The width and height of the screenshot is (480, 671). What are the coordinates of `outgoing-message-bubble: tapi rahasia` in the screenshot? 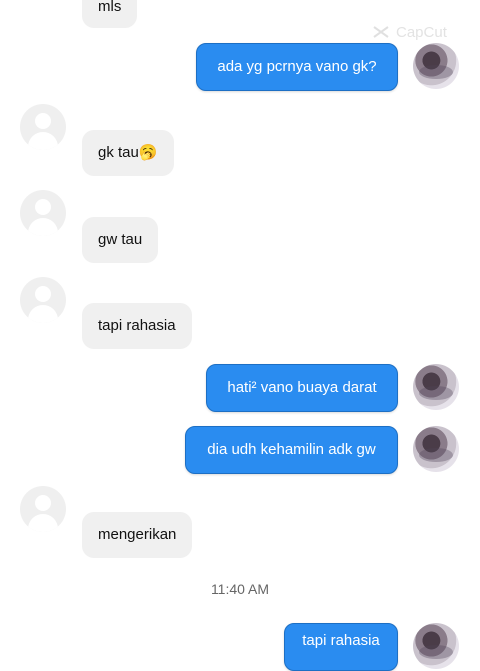 It's located at (341, 647).